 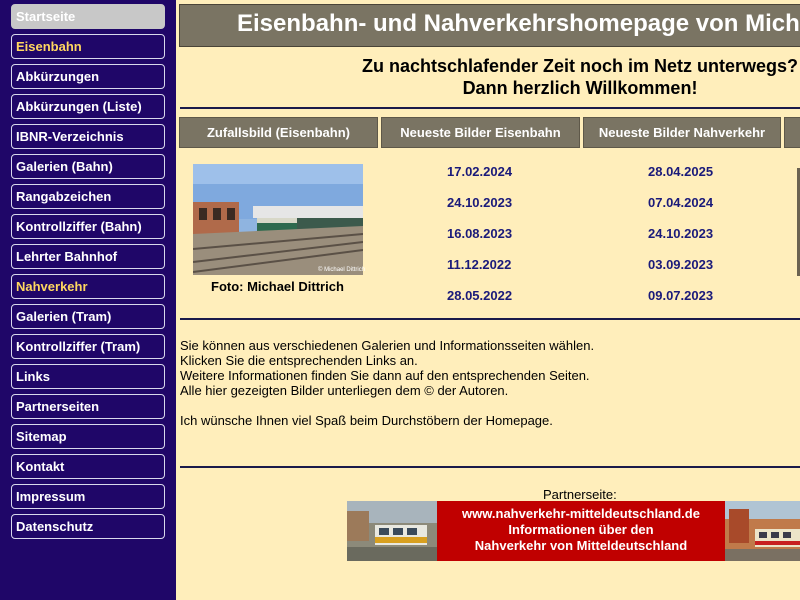 What do you see at coordinates (88, 316) in the screenshot?
I see `sidebar-item-galerien-tram: Galerien (Tram)` at bounding box center [88, 316].